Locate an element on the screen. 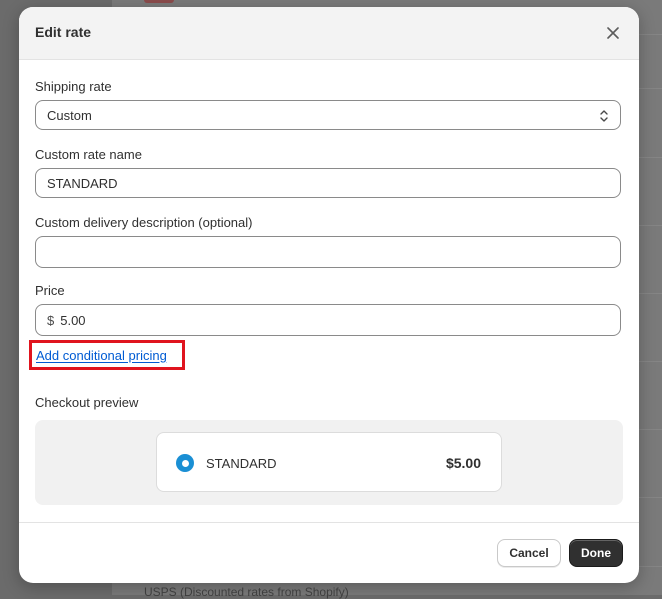 The image size is (662, 599). shipping-rate-select: Custom is located at coordinates (328, 115).